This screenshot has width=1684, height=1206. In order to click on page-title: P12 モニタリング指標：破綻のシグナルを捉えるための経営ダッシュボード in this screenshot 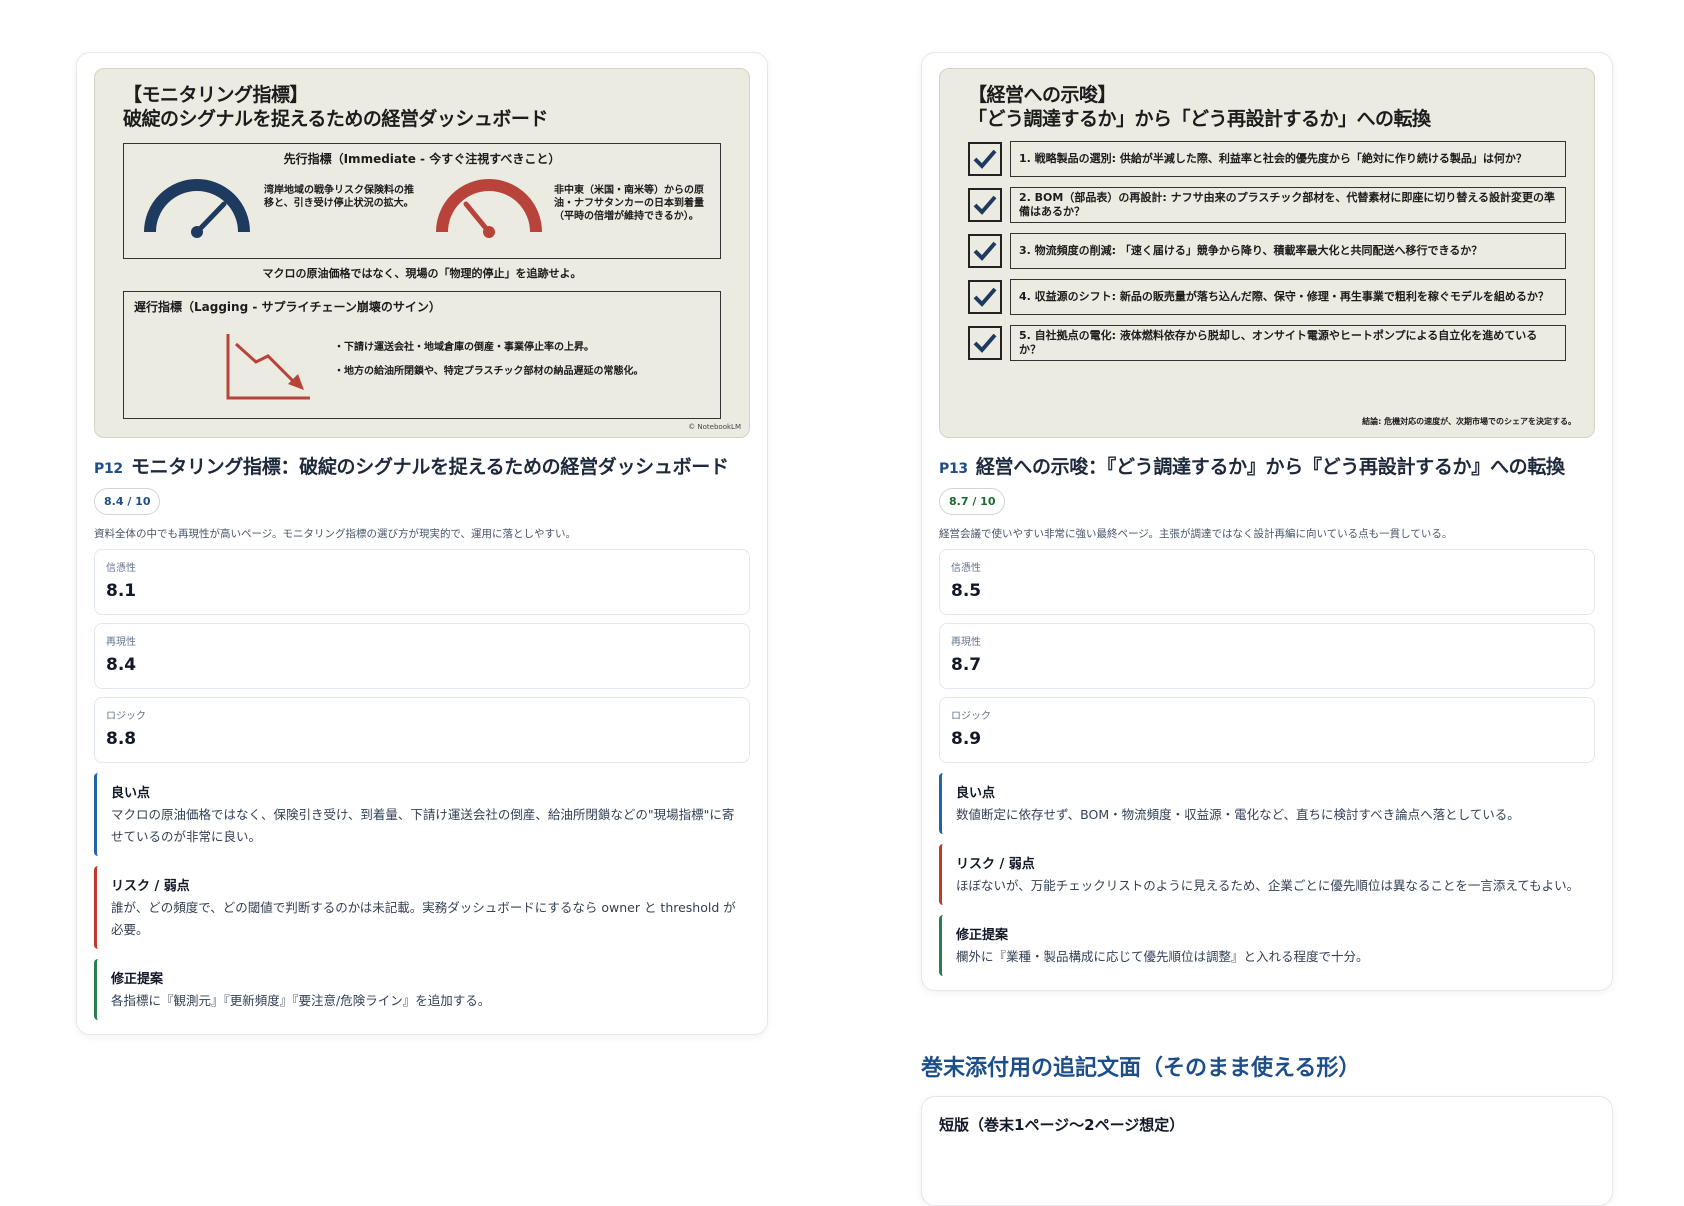, I will do `click(422, 465)`.